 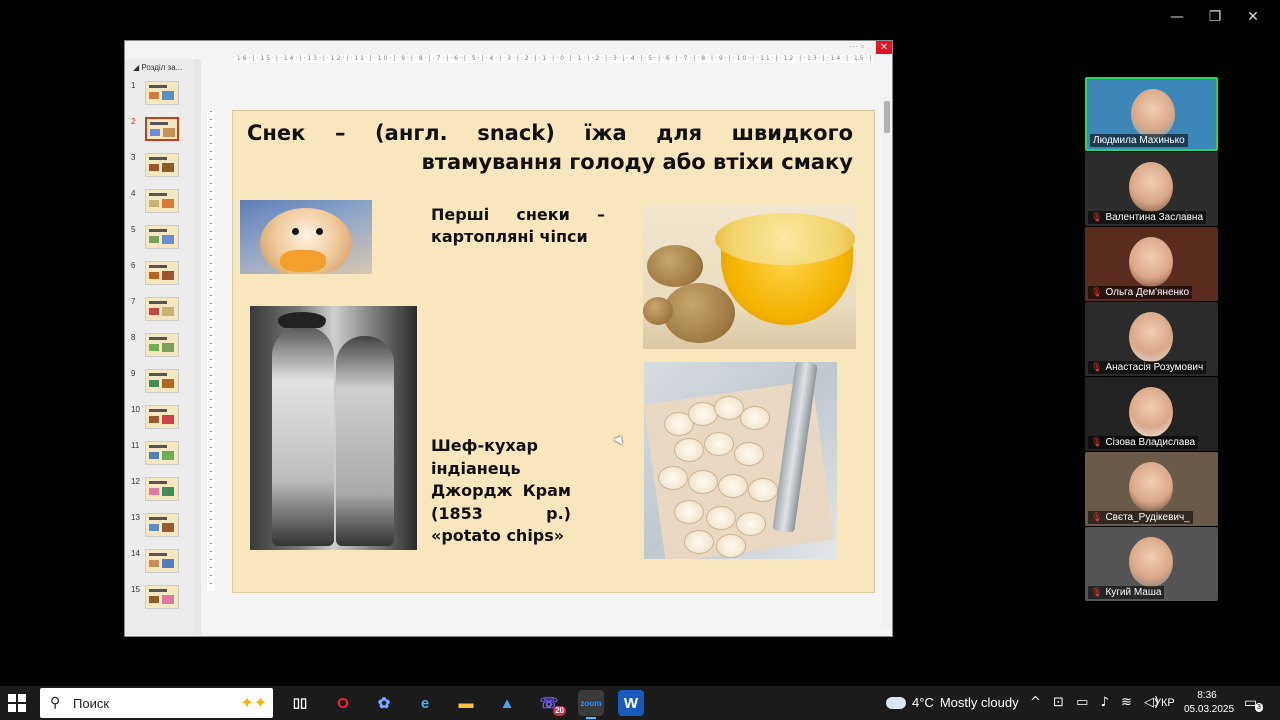 What do you see at coordinates (631, 703) in the screenshot?
I see `word-icon: W` at bounding box center [631, 703].